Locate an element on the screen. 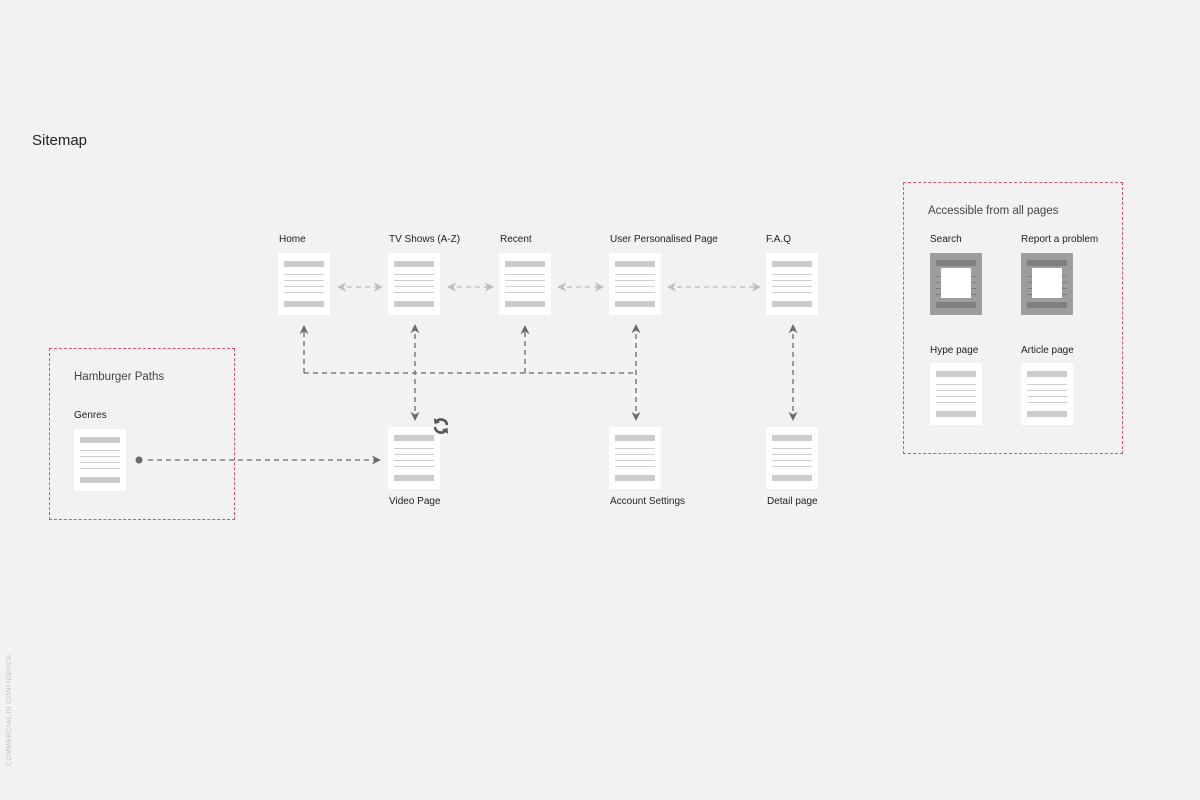 This screenshot has width=1200, height=800. page-label-faq: F.A.Q is located at coordinates (779, 239).